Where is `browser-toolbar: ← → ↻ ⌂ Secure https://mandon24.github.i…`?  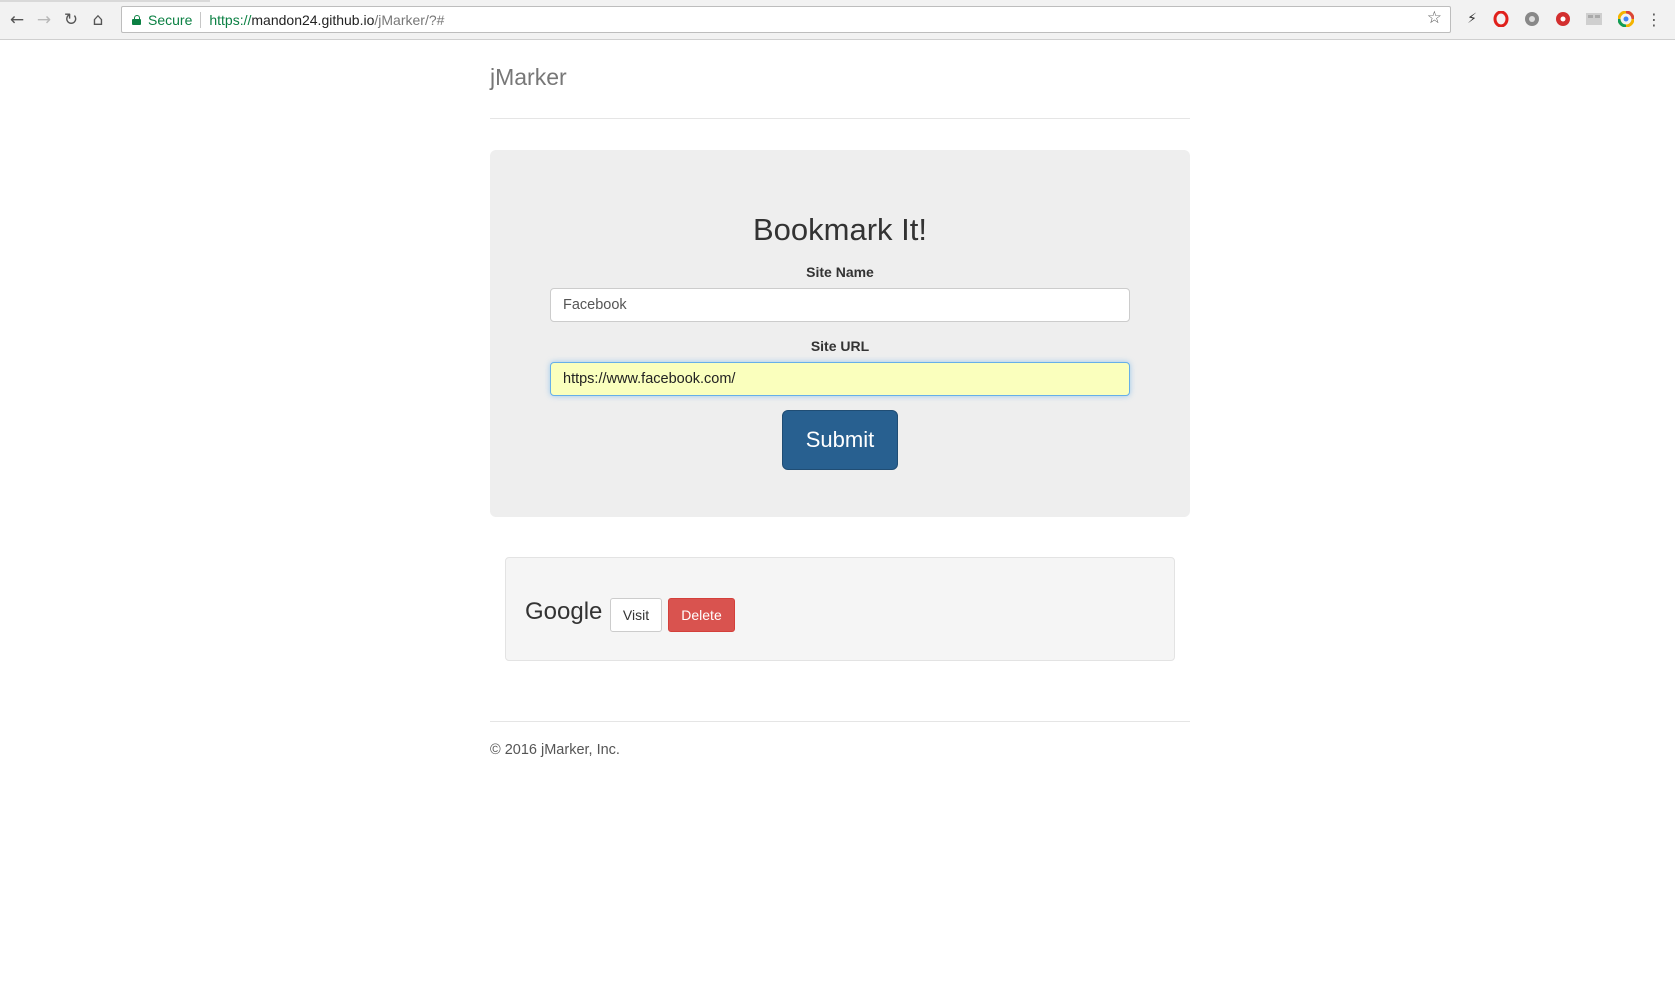
browser-toolbar: ← → ↻ ⌂ Secure https://mandon24.github.i… is located at coordinates (837, 20).